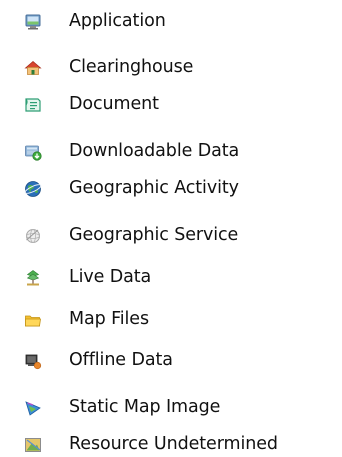 The width and height of the screenshot is (342, 457). I want to click on legend-item-document: Document, so click(171, 104).